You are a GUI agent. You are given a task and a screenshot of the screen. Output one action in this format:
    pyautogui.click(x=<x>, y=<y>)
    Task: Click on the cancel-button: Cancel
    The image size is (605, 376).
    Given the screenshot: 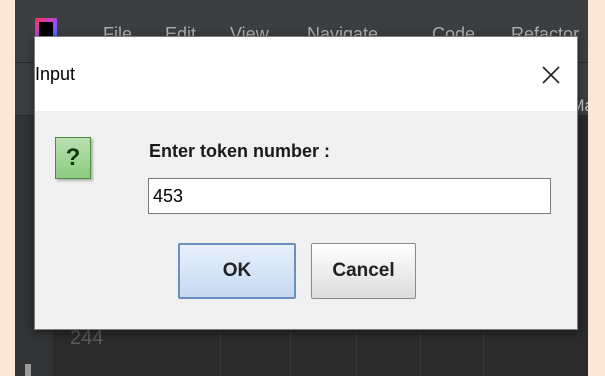 What is the action you would take?
    pyautogui.click(x=363, y=271)
    